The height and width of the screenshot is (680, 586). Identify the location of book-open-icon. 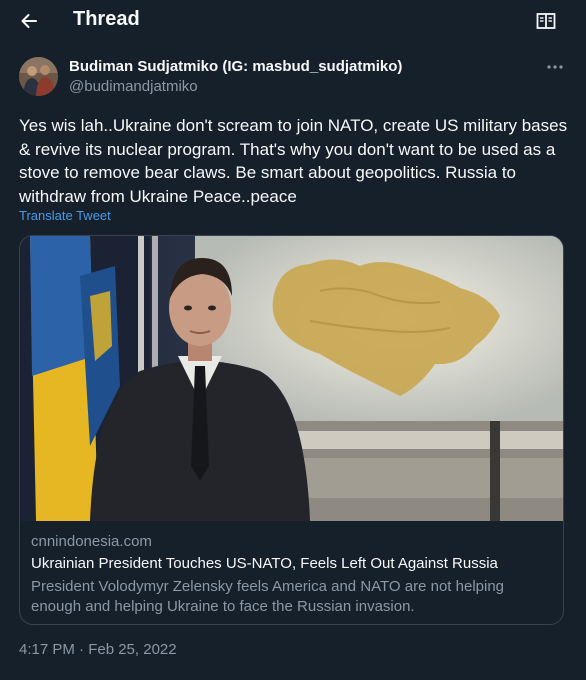
(546, 21).